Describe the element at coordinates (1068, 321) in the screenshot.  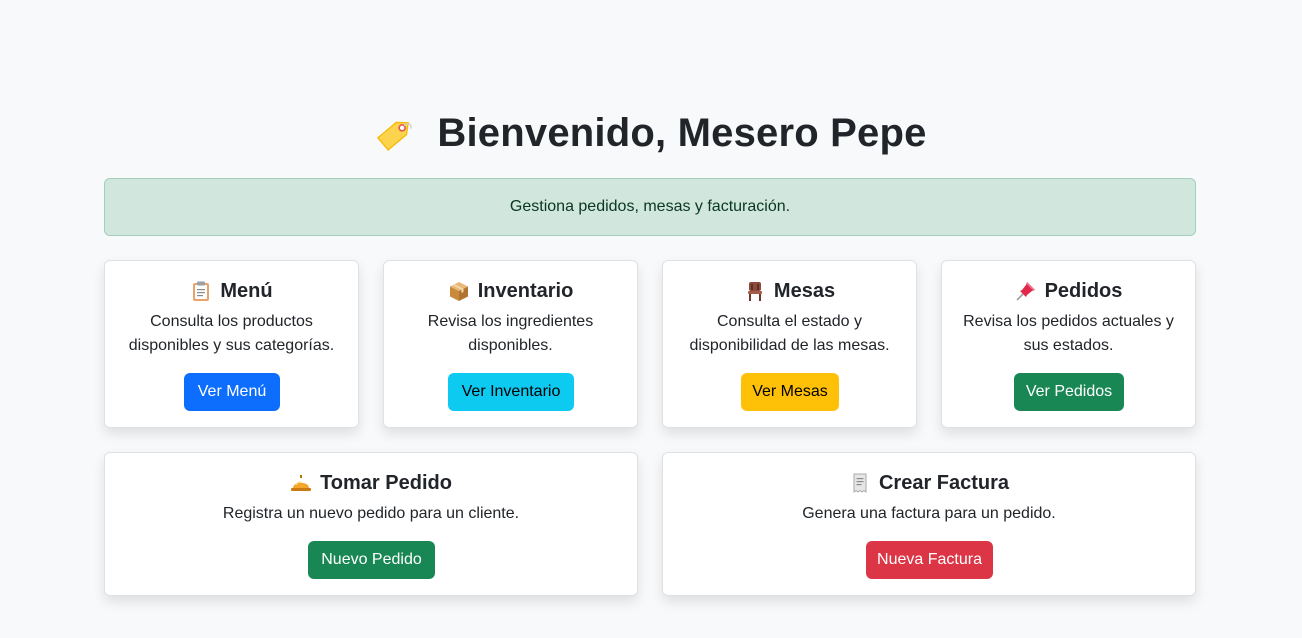
I see `pedidos-card-desc-line1: Revisa los pedidos actuales y` at that location.